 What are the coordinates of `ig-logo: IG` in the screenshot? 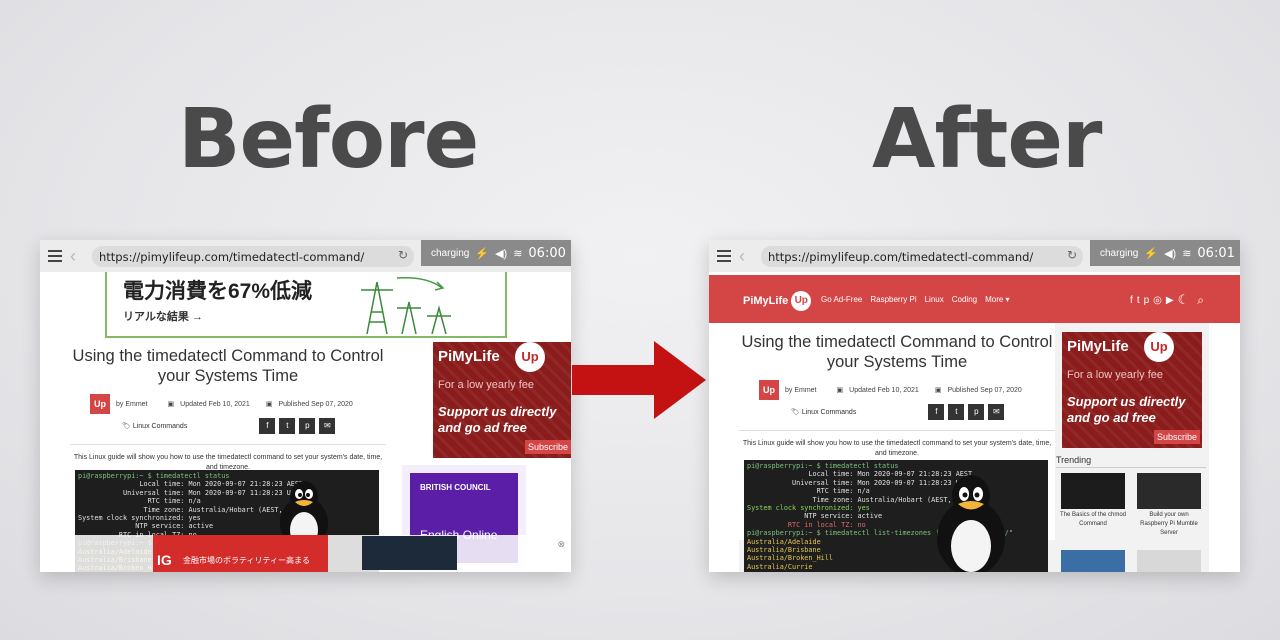 It's located at (164, 560).